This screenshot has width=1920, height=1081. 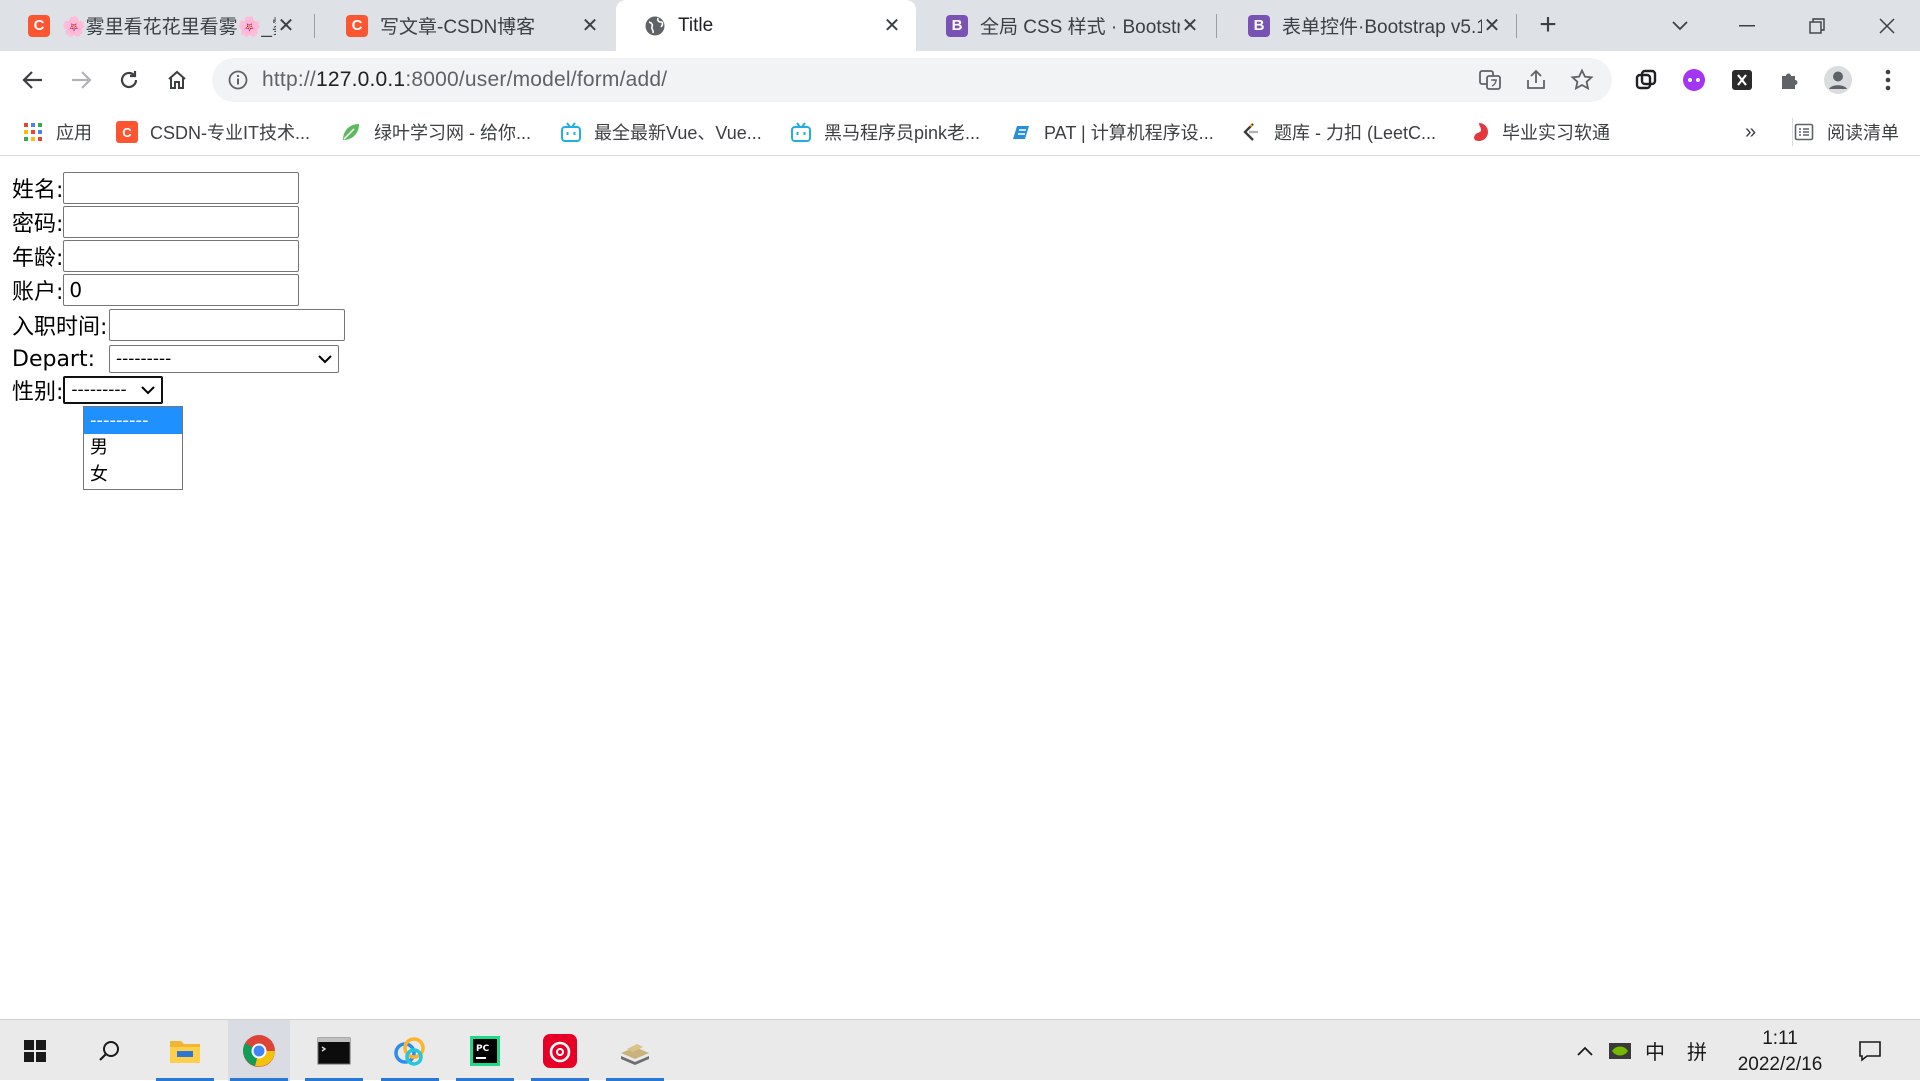 I want to click on taskbar-chrome, so click(x=259, y=1050).